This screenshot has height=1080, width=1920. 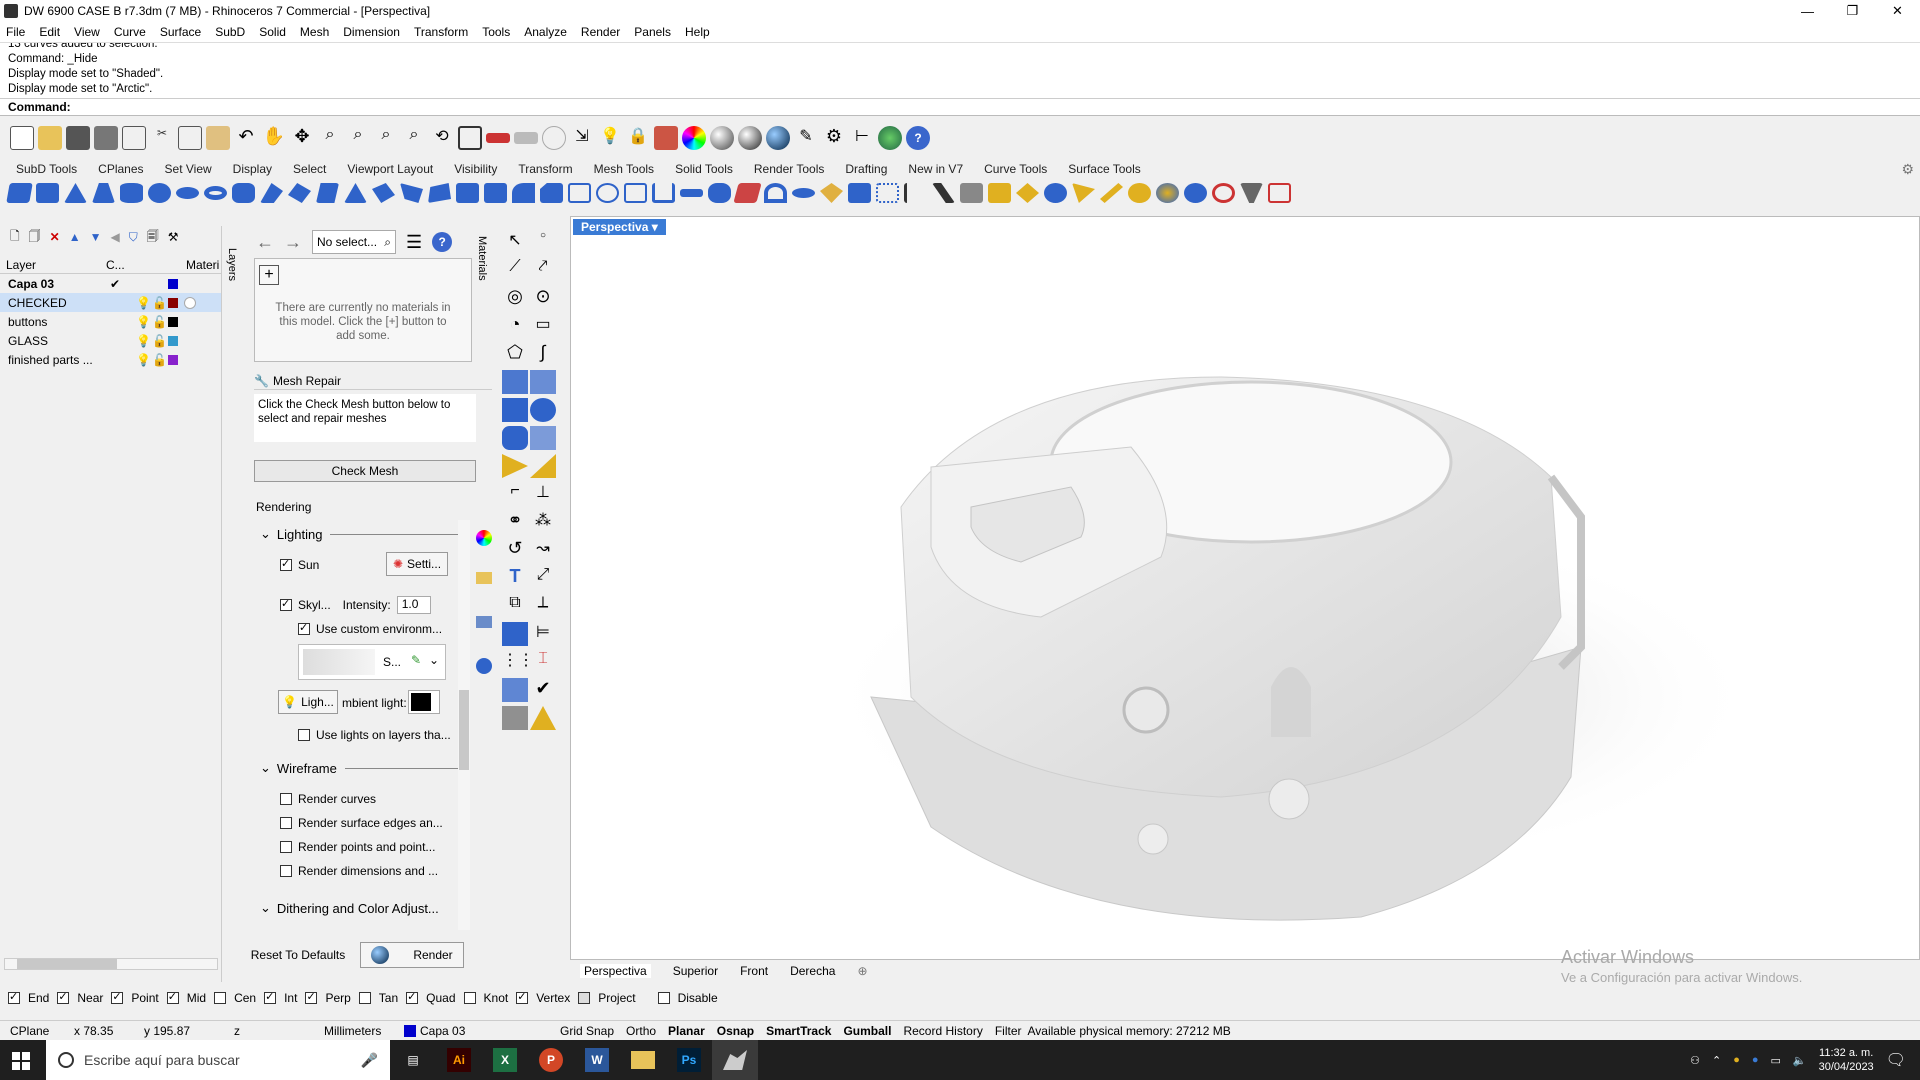 What do you see at coordinates (543, 242) in the screenshot?
I see `point-icon: ○` at bounding box center [543, 242].